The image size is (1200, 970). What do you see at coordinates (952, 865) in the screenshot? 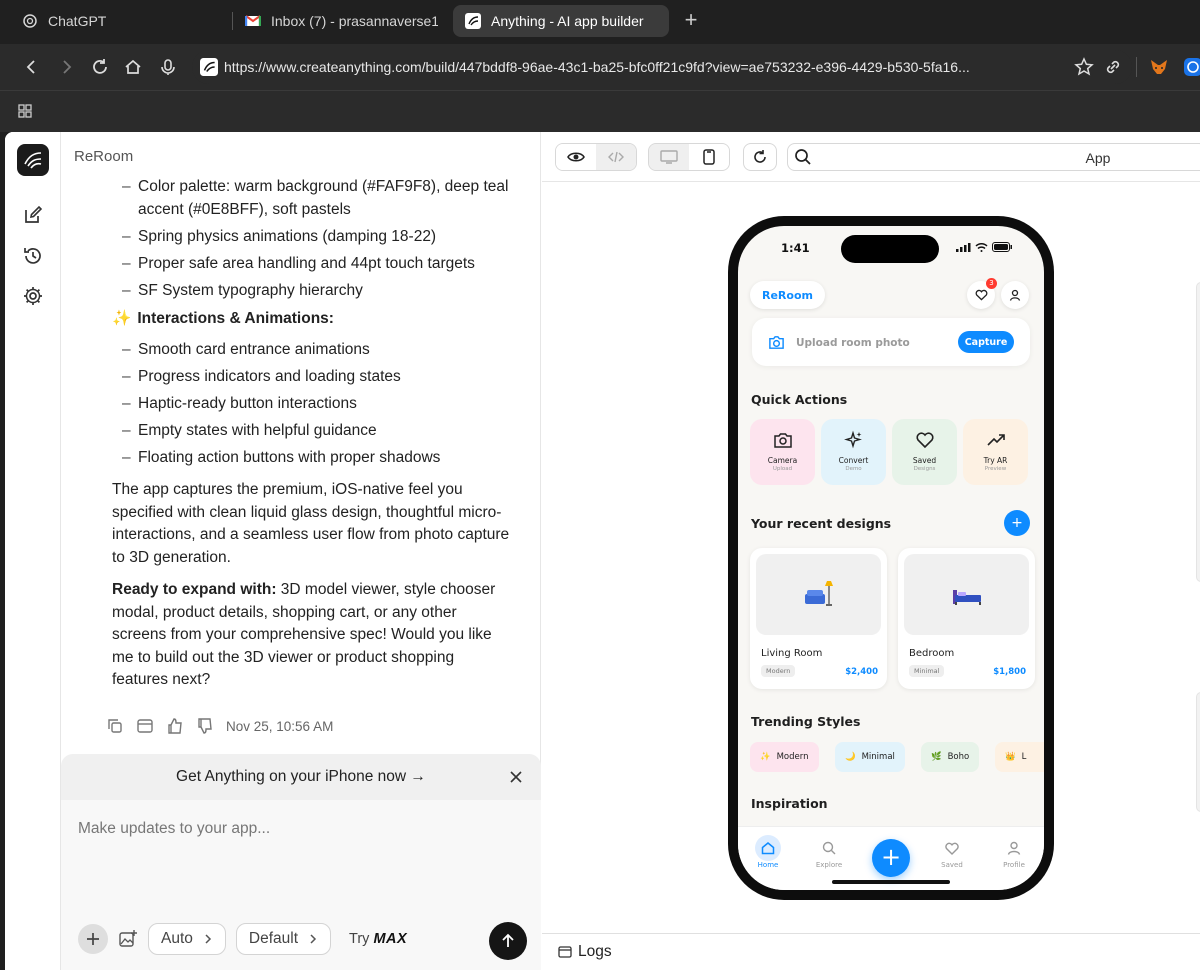
I see `tab-label: Saved` at bounding box center [952, 865].